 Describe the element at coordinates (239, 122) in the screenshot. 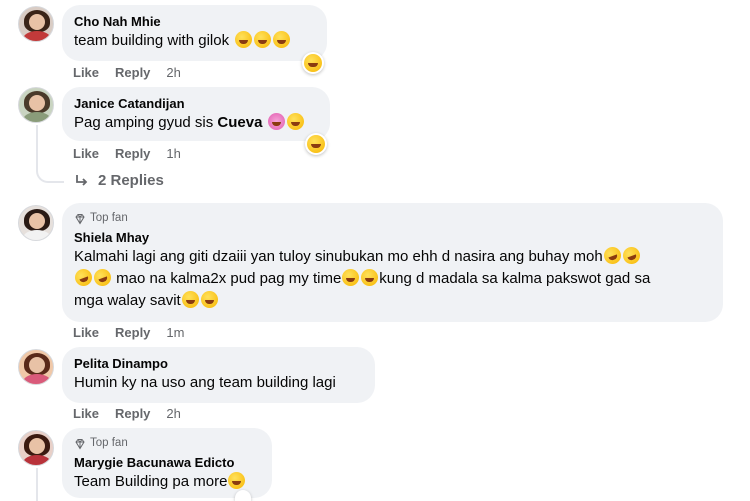

I see `mention-link: Cueva` at that location.